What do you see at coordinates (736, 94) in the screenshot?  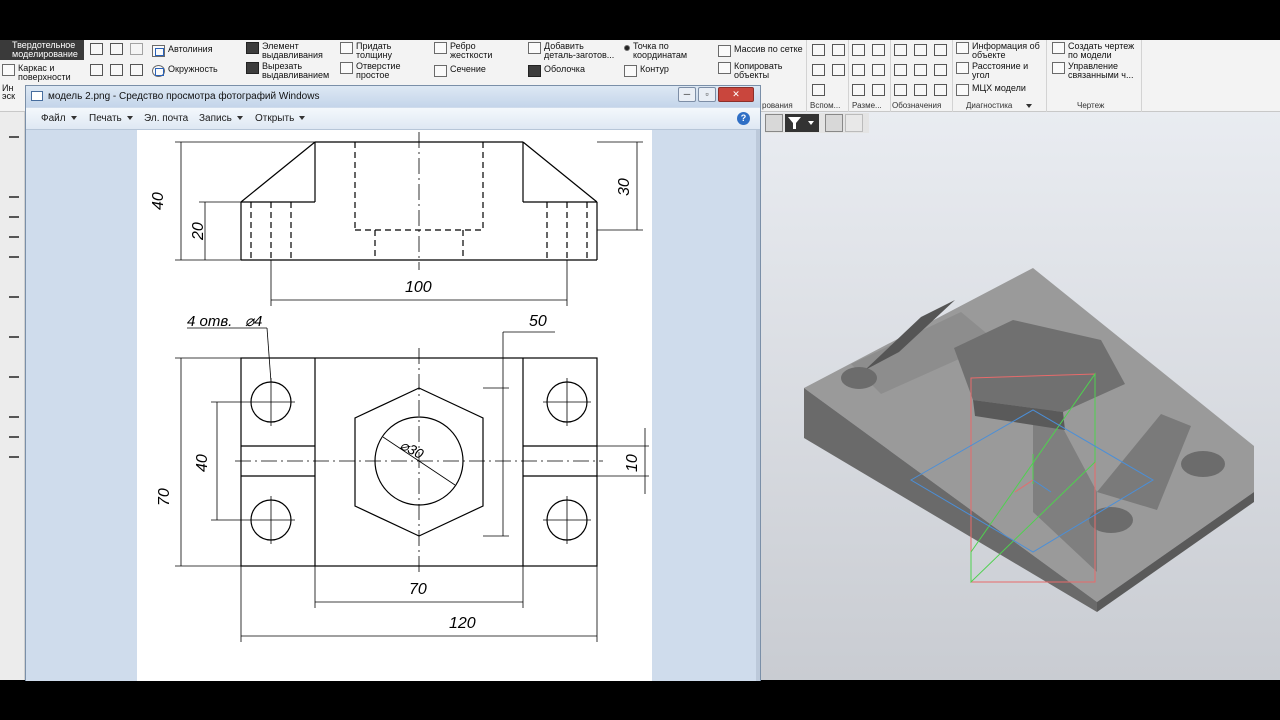 I see `close-button: ✕` at bounding box center [736, 94].